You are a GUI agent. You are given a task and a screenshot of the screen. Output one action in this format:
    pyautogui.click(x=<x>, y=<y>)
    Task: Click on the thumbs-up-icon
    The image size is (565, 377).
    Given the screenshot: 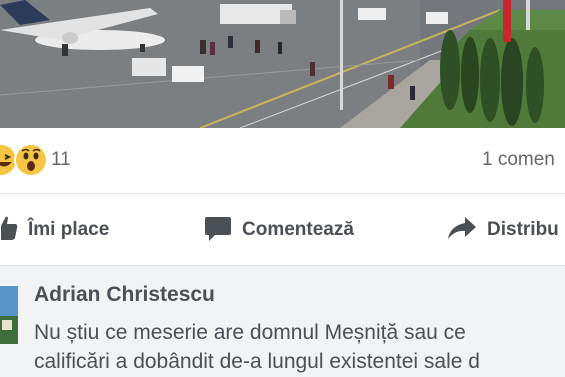 What is the action you would take?
    pyautogui.click(x=9, y=230)
    